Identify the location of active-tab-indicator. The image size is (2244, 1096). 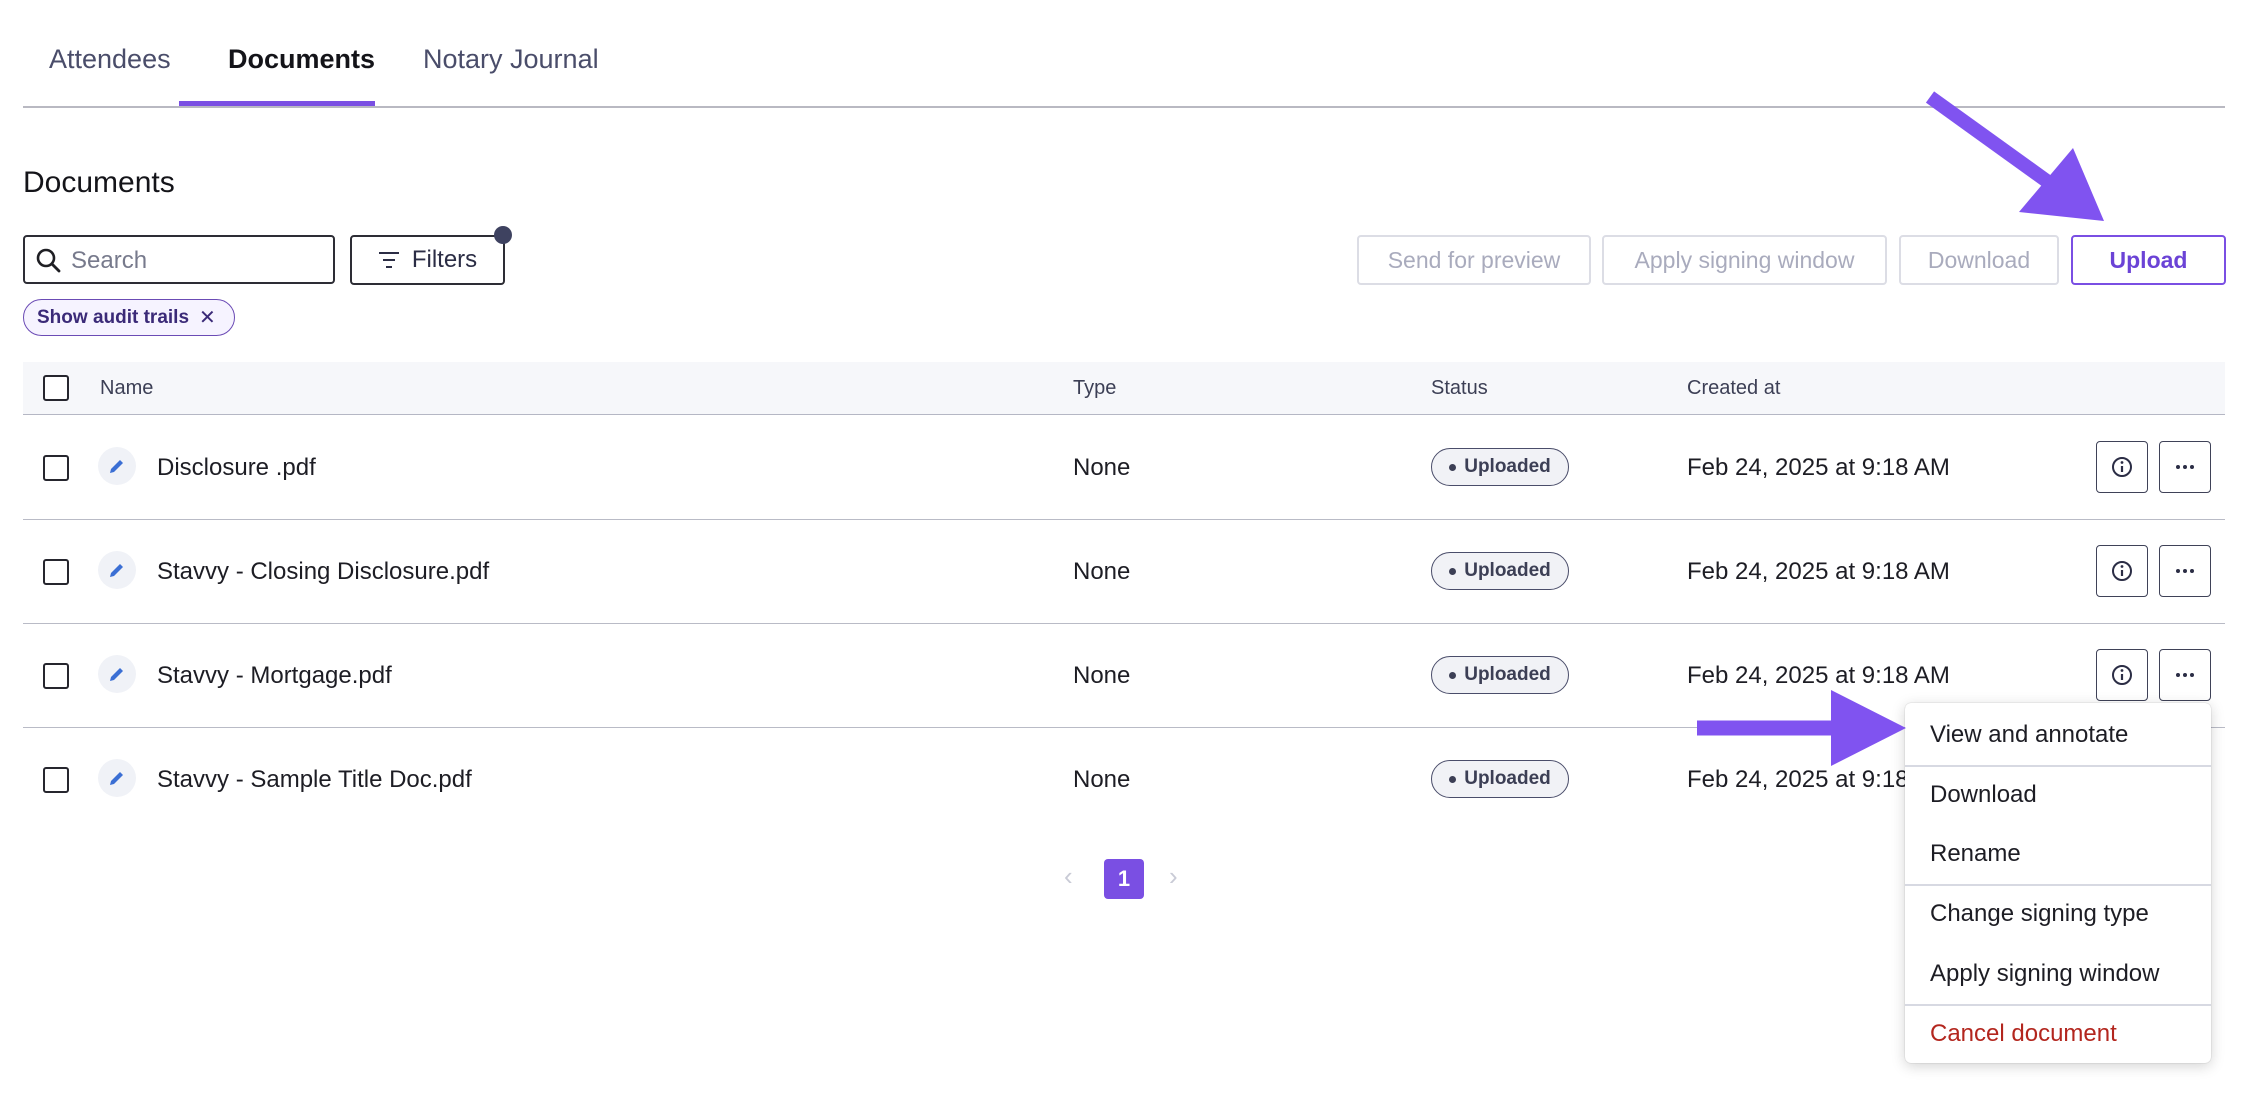
(277, 103).